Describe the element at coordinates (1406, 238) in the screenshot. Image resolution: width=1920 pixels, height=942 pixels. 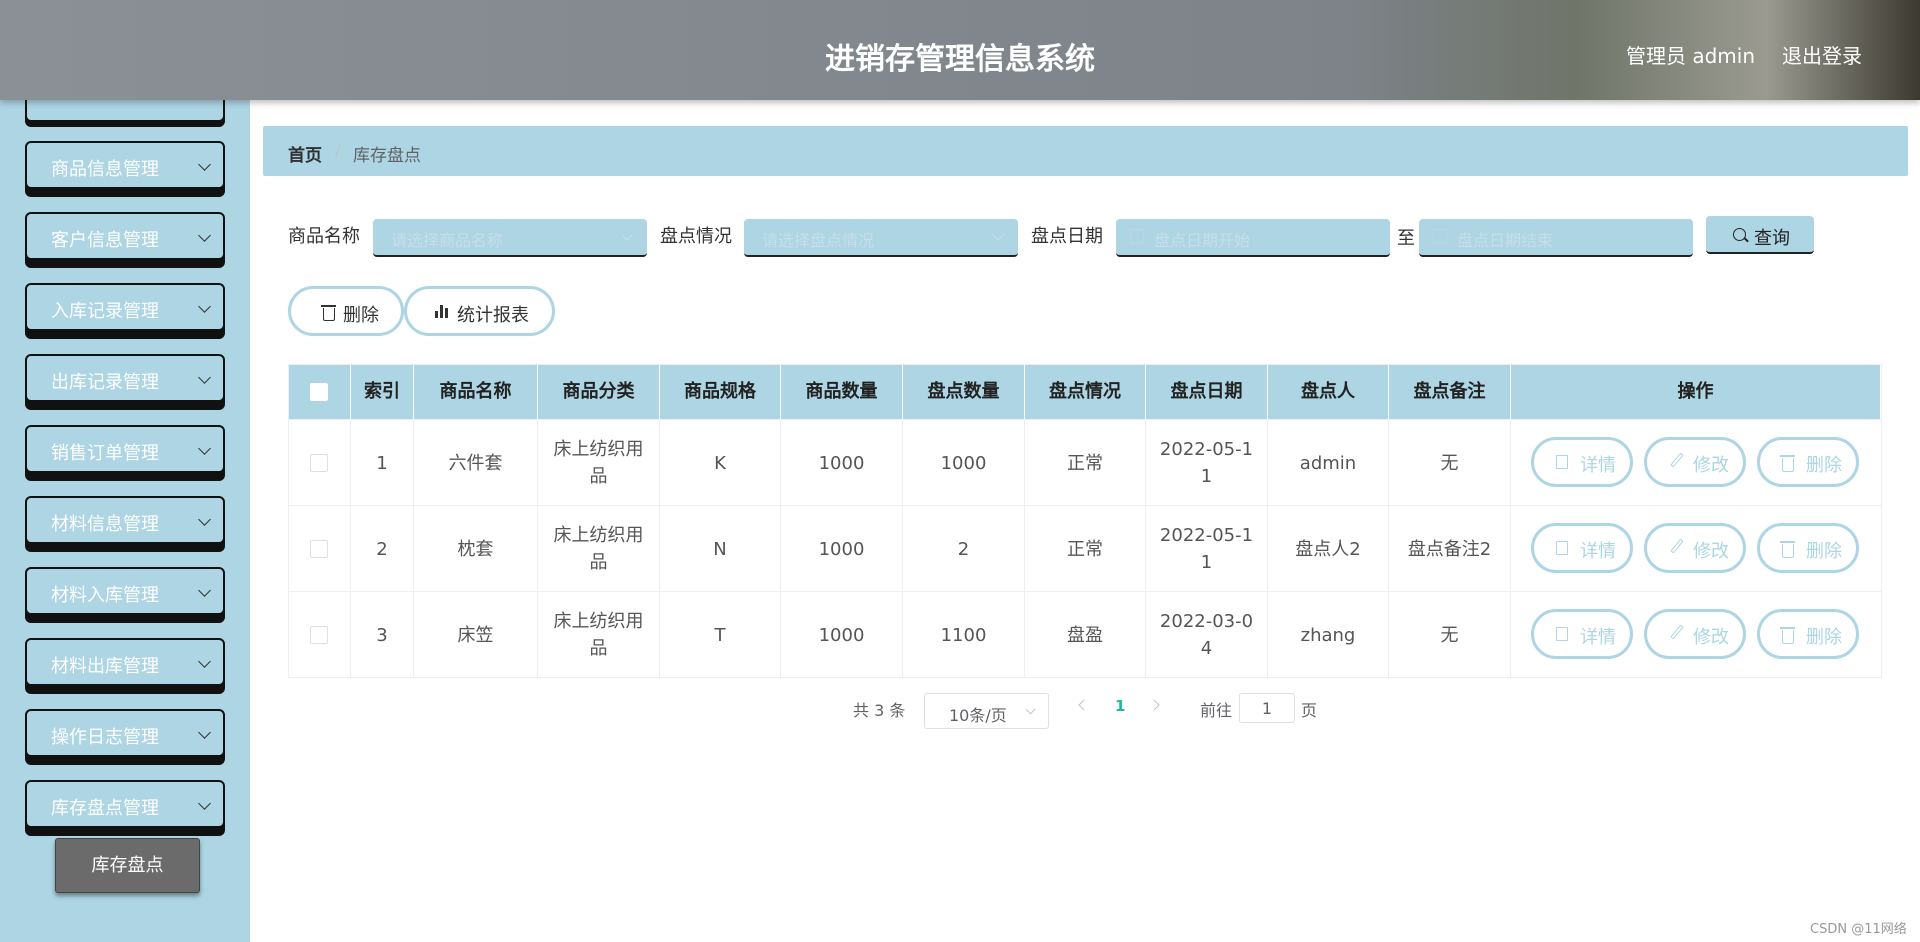
I see `date-range-separator: 至` at that location.